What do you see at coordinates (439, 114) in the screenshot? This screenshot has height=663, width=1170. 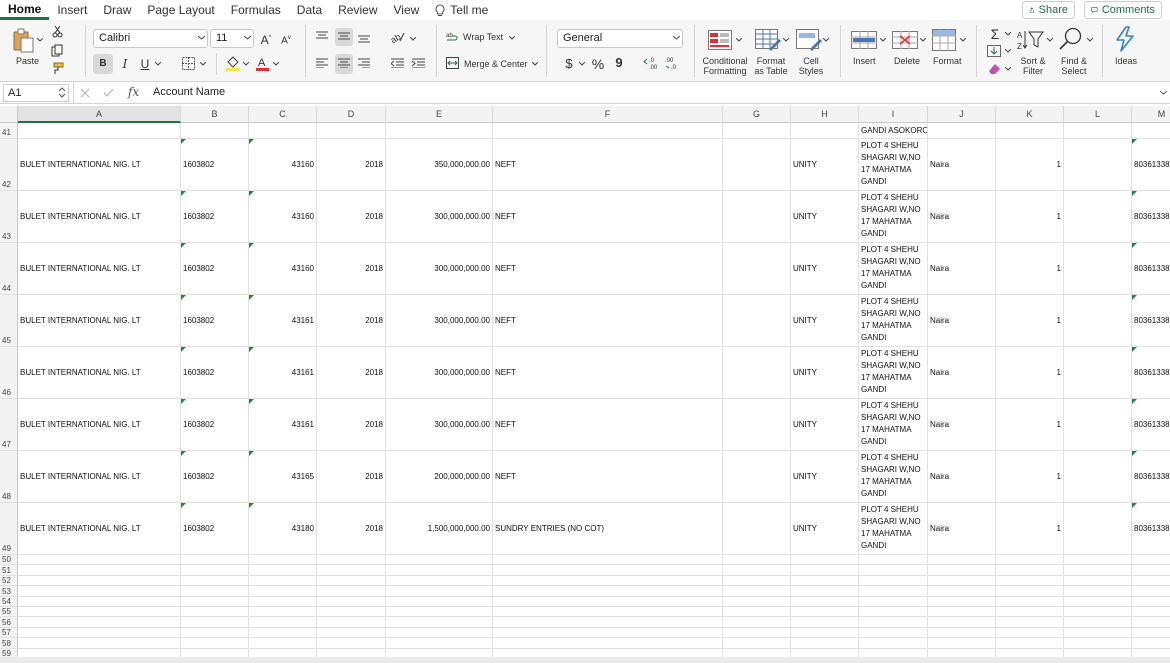 I see `column-header-e: E` at bounding box center [439, 114].